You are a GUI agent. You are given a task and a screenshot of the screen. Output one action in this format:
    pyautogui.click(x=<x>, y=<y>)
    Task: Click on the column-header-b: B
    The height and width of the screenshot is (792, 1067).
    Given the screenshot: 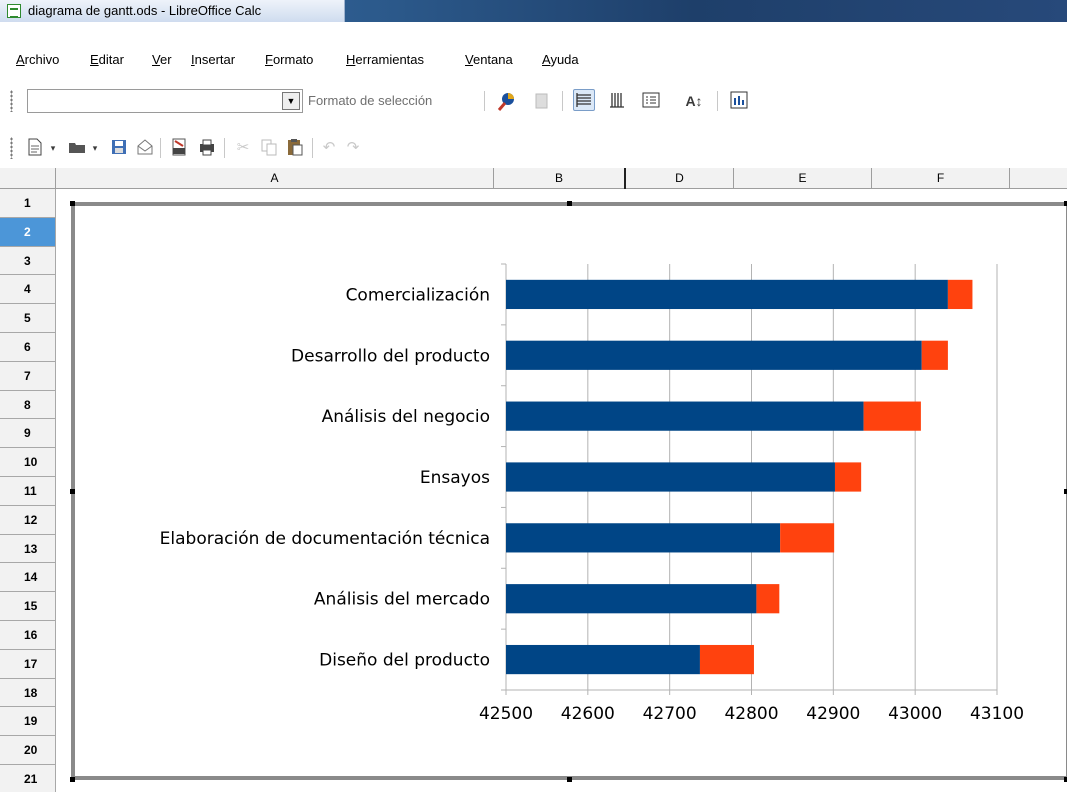 What is the action you would take?
    pyautogui.click(x=560, y=178)
    